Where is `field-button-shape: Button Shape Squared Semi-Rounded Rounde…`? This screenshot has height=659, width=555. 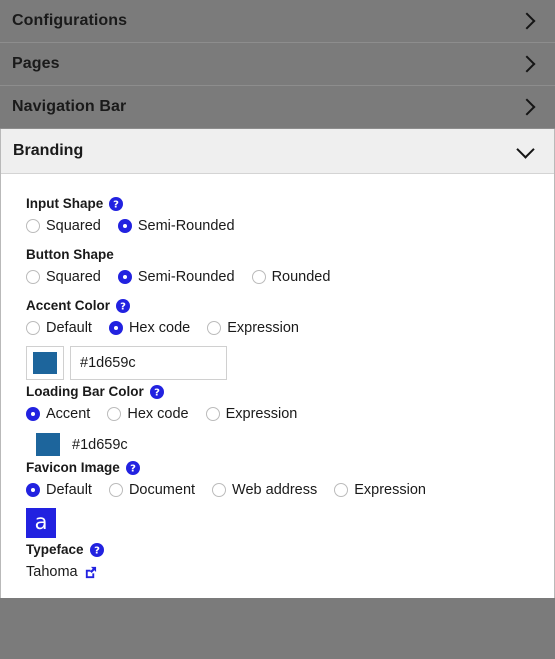 field-button-shape: Button Shape Squared Semi-Rounded Rounde… is located at coordinates (290, 266).